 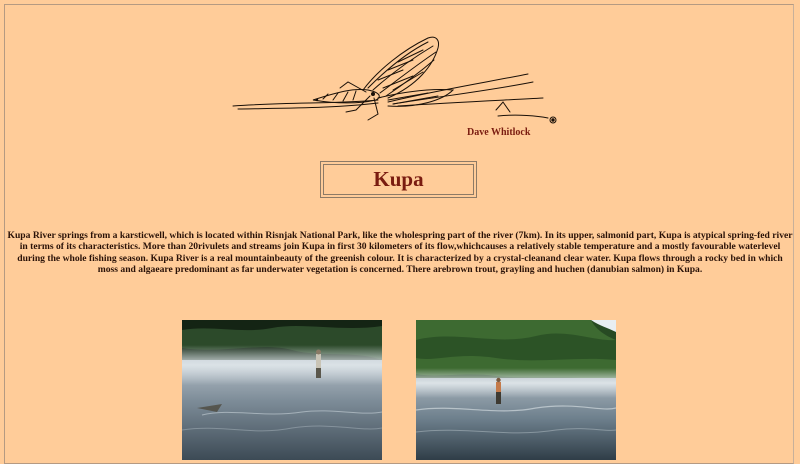 I want to click on illustration-credit: Dave Whitlock, so click(x=499, y=132).